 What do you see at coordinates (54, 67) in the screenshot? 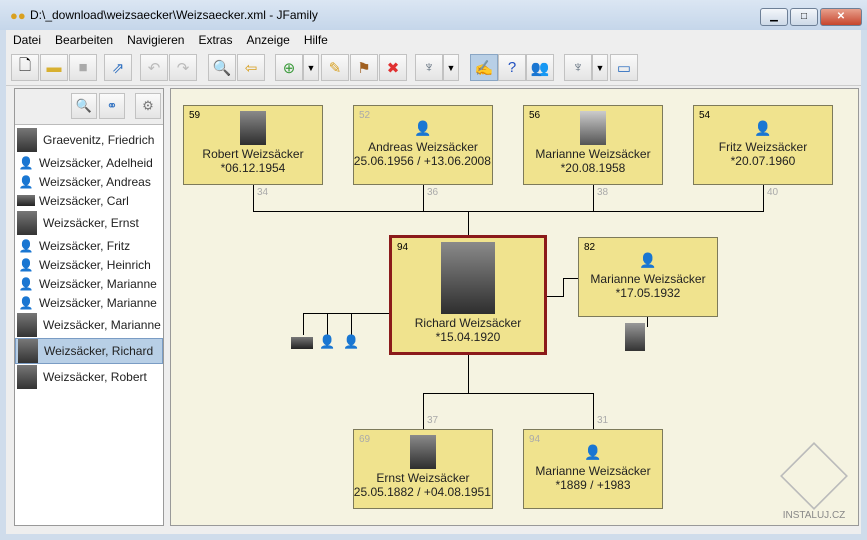
I see `open-folder-icon: ▬` at bounding box center [54, 67].